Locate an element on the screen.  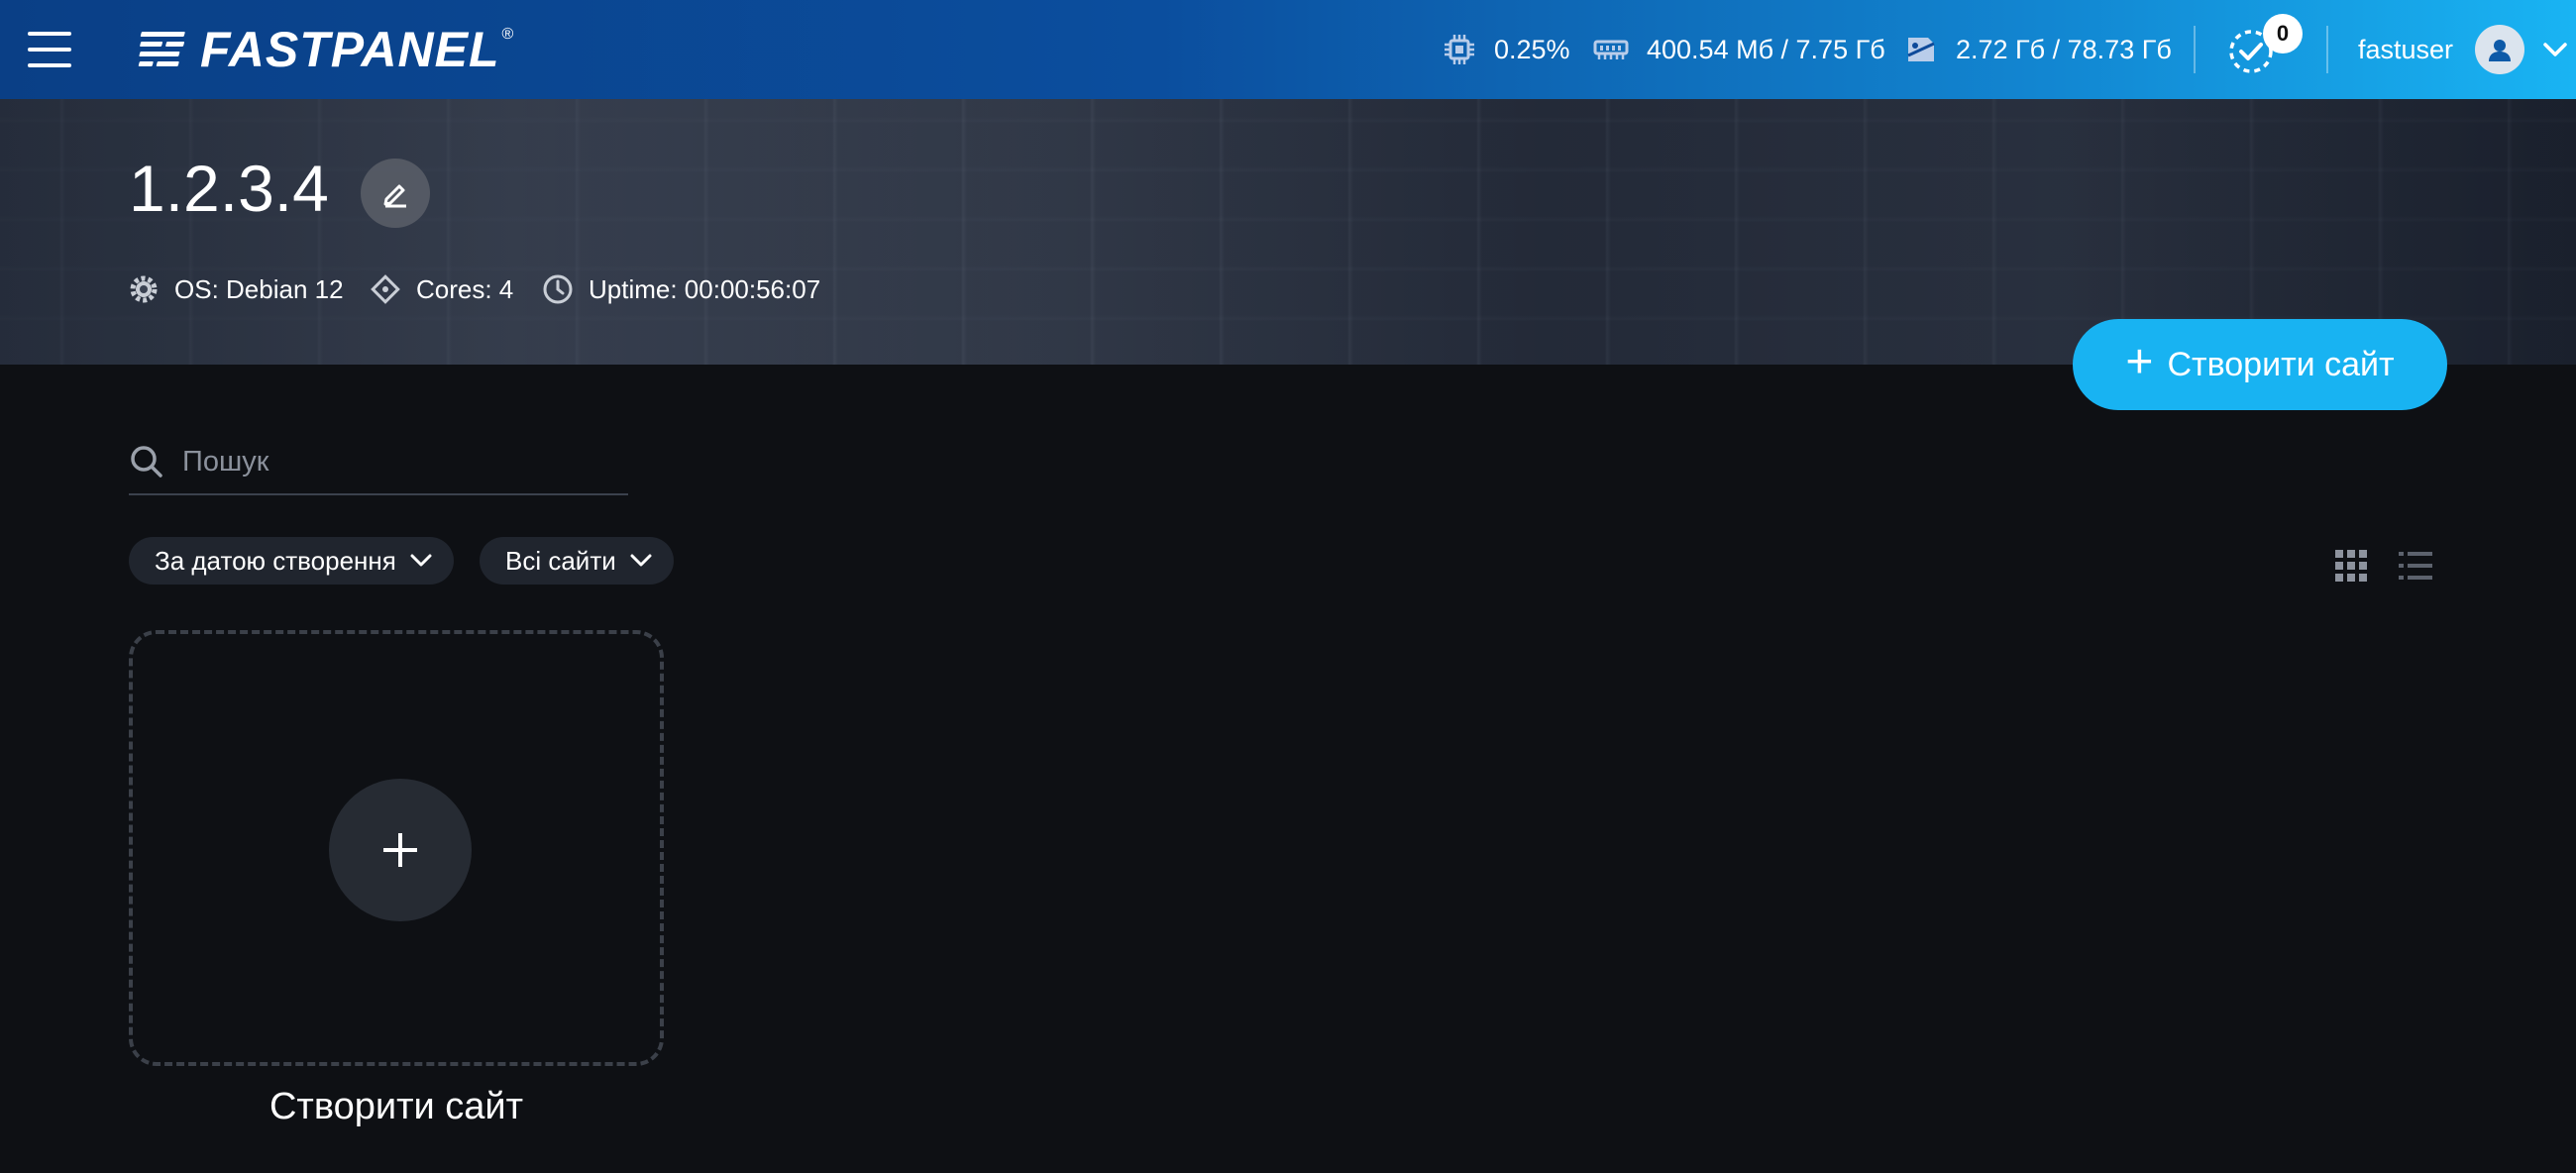
create-site-label: Створити сайт is located at coordinates (2281, 364).